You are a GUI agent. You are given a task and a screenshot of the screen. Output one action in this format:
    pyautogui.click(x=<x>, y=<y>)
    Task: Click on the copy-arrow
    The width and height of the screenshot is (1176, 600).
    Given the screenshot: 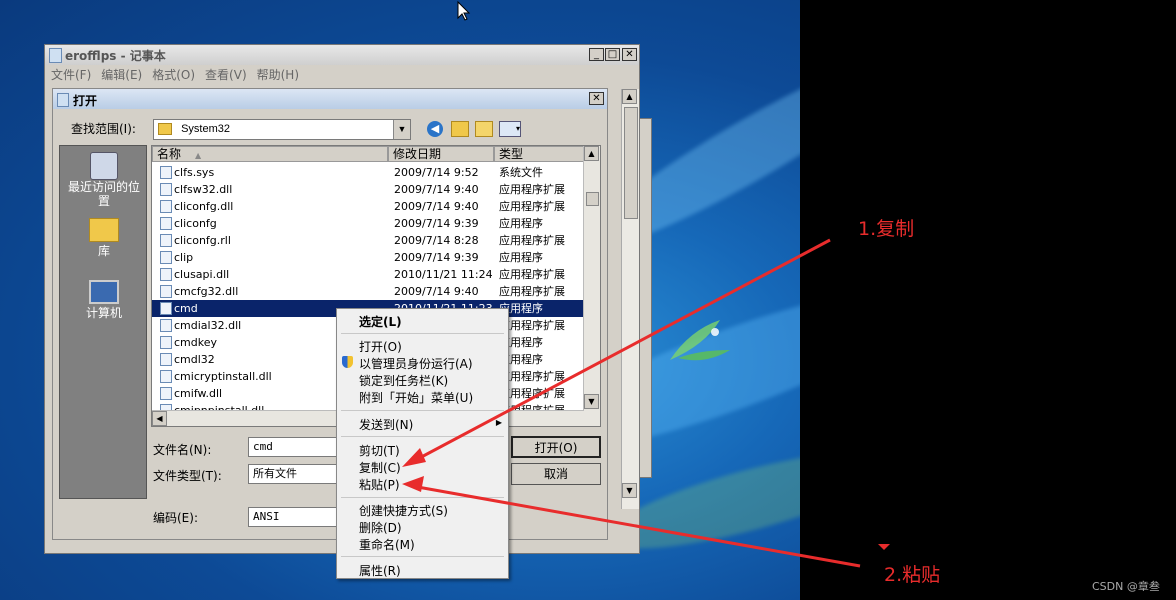 What is the action you would take?
    pyautogui.click(x=621, y=351)
    